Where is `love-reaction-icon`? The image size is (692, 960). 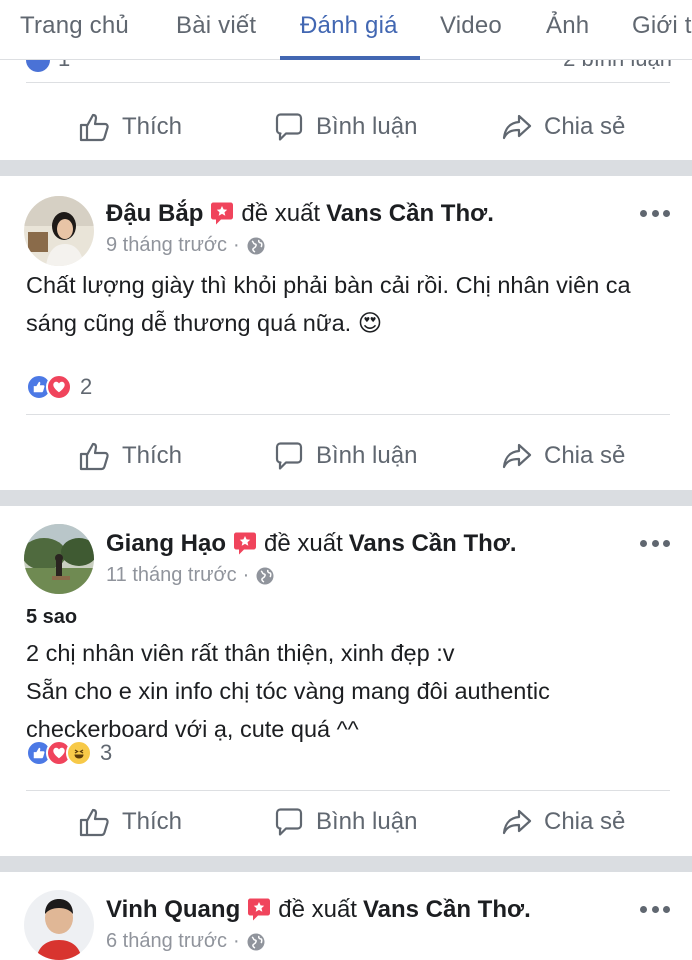
love-reaction-icon is located at coordinates (59, 387).